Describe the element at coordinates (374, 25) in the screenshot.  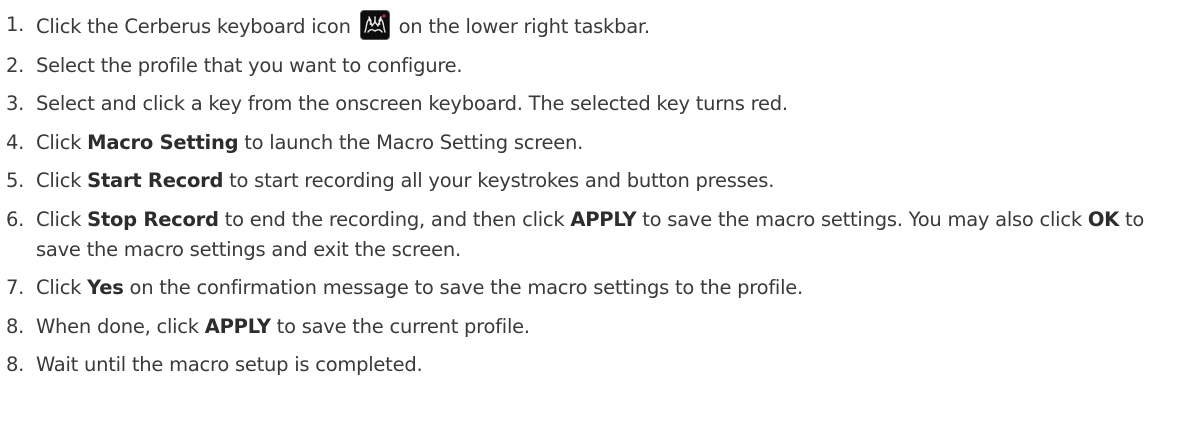
I see `cerberus-keyboard-icon` at that location.